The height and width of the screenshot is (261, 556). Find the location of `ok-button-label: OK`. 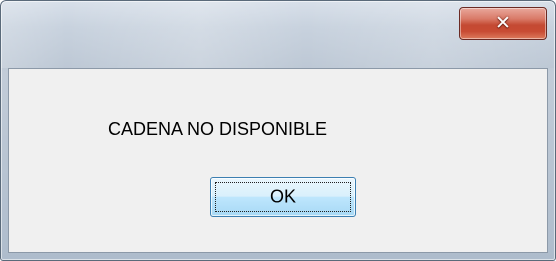

ok-button-label: OK is located at coordinates (282, 196).